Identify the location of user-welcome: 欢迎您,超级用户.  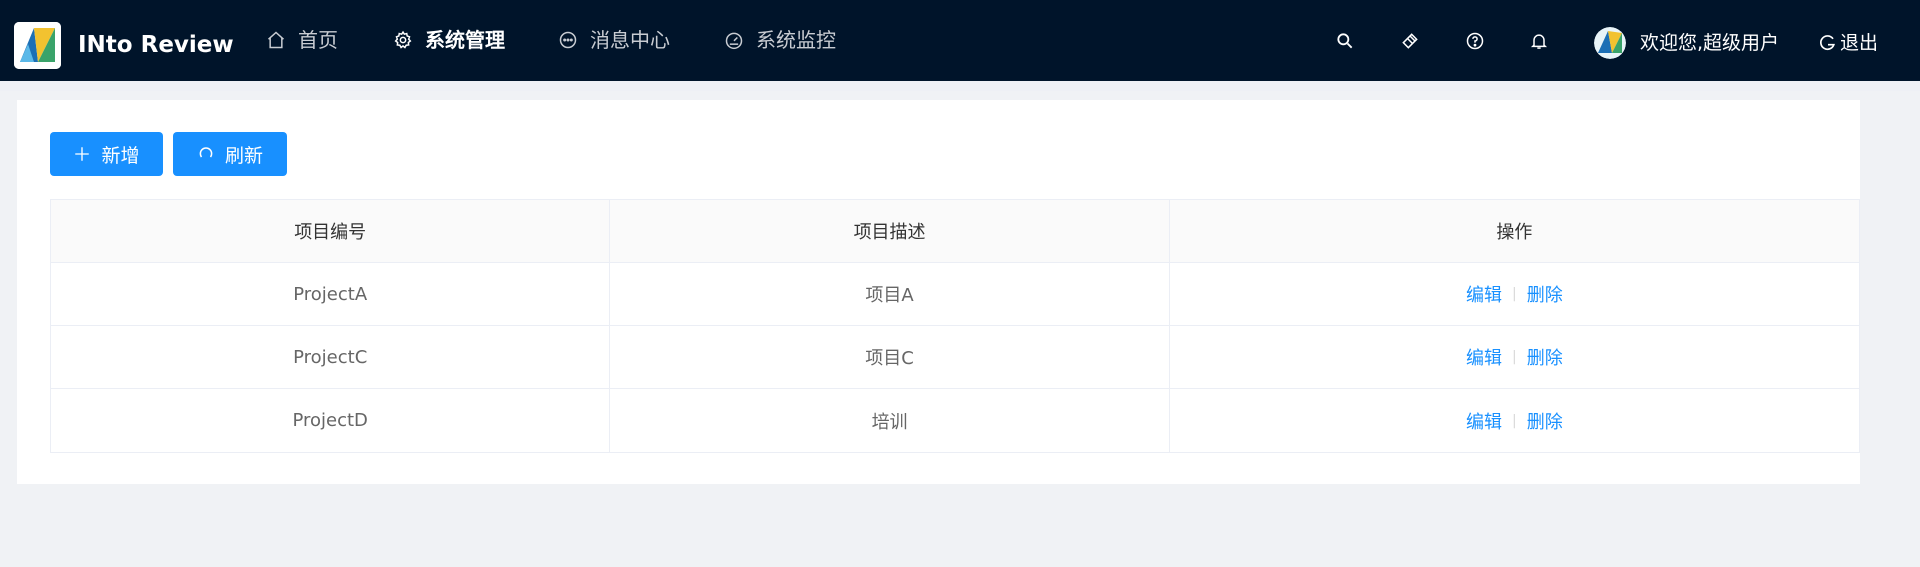
(1709, 43).